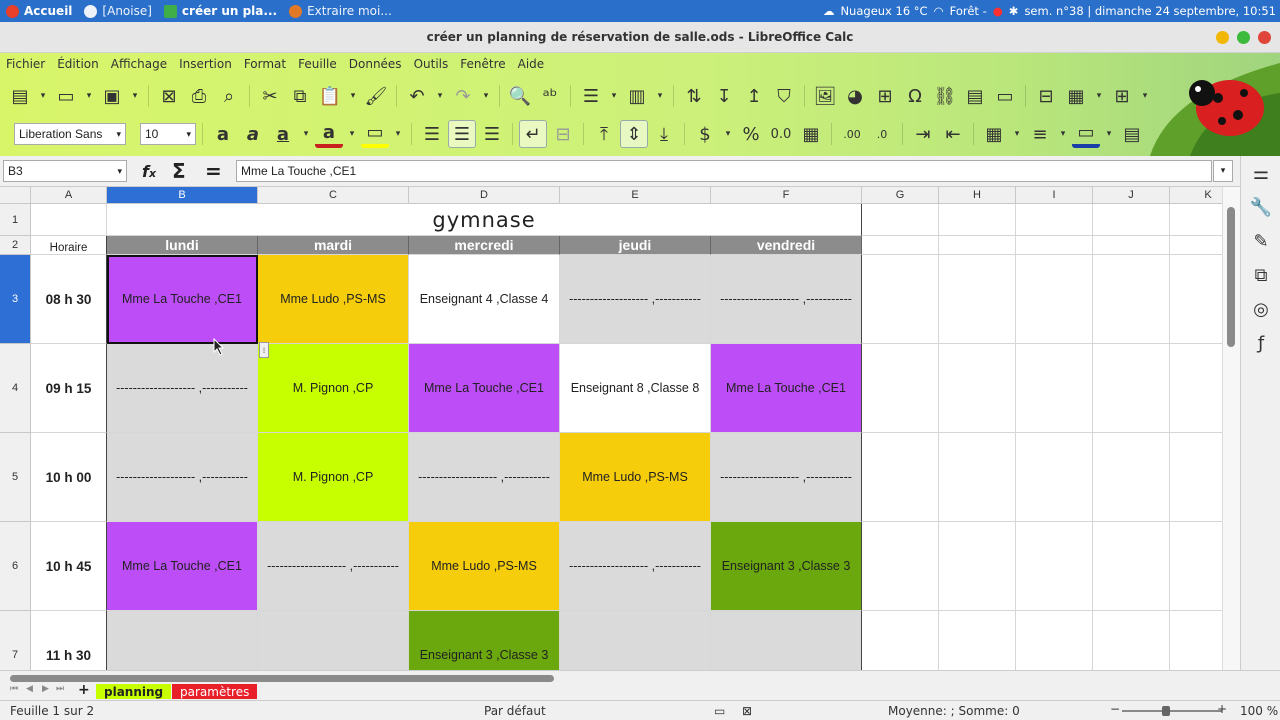 The width and height of the screenshot is (1280, 720). Describe the element at coordinates (229, 96) in the screenshot. I see `print-preview-icon: ⌕` at that location.